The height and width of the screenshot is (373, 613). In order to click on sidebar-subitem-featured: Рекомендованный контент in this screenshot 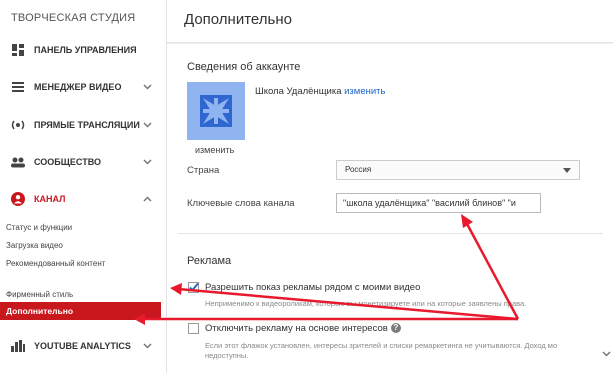, I will do `click(56, 264)`.